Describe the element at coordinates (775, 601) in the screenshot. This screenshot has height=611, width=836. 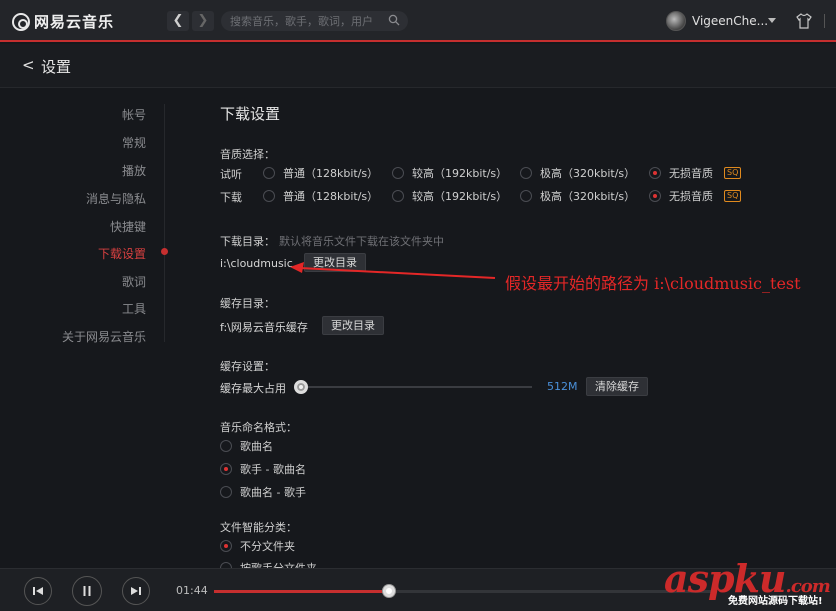
I see `watermark-subtitle: 免费网站源码下载站!` at that location.